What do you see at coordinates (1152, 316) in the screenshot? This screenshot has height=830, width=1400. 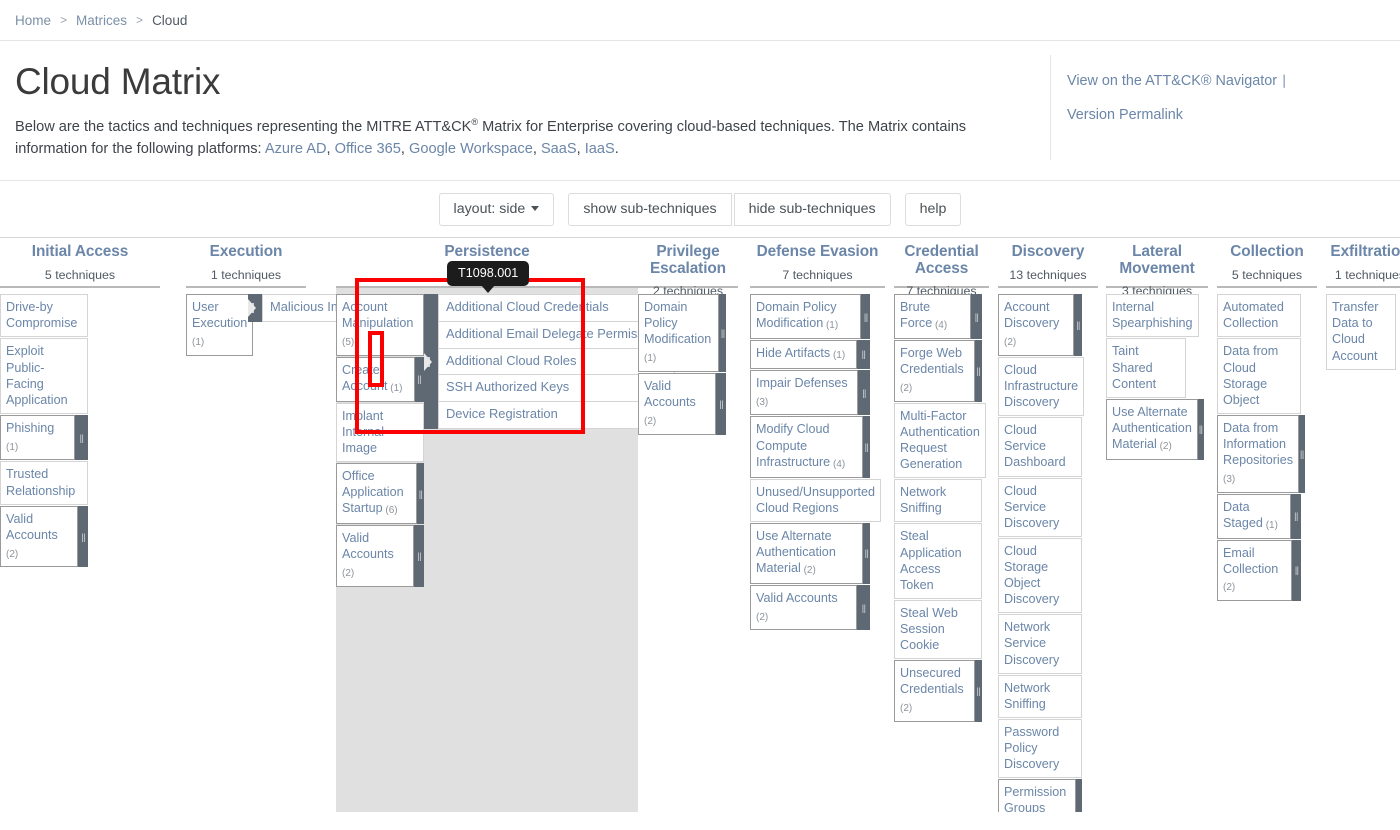 I see `technique-name: Internal Spearphishing` at bounding box center [1152, 316].